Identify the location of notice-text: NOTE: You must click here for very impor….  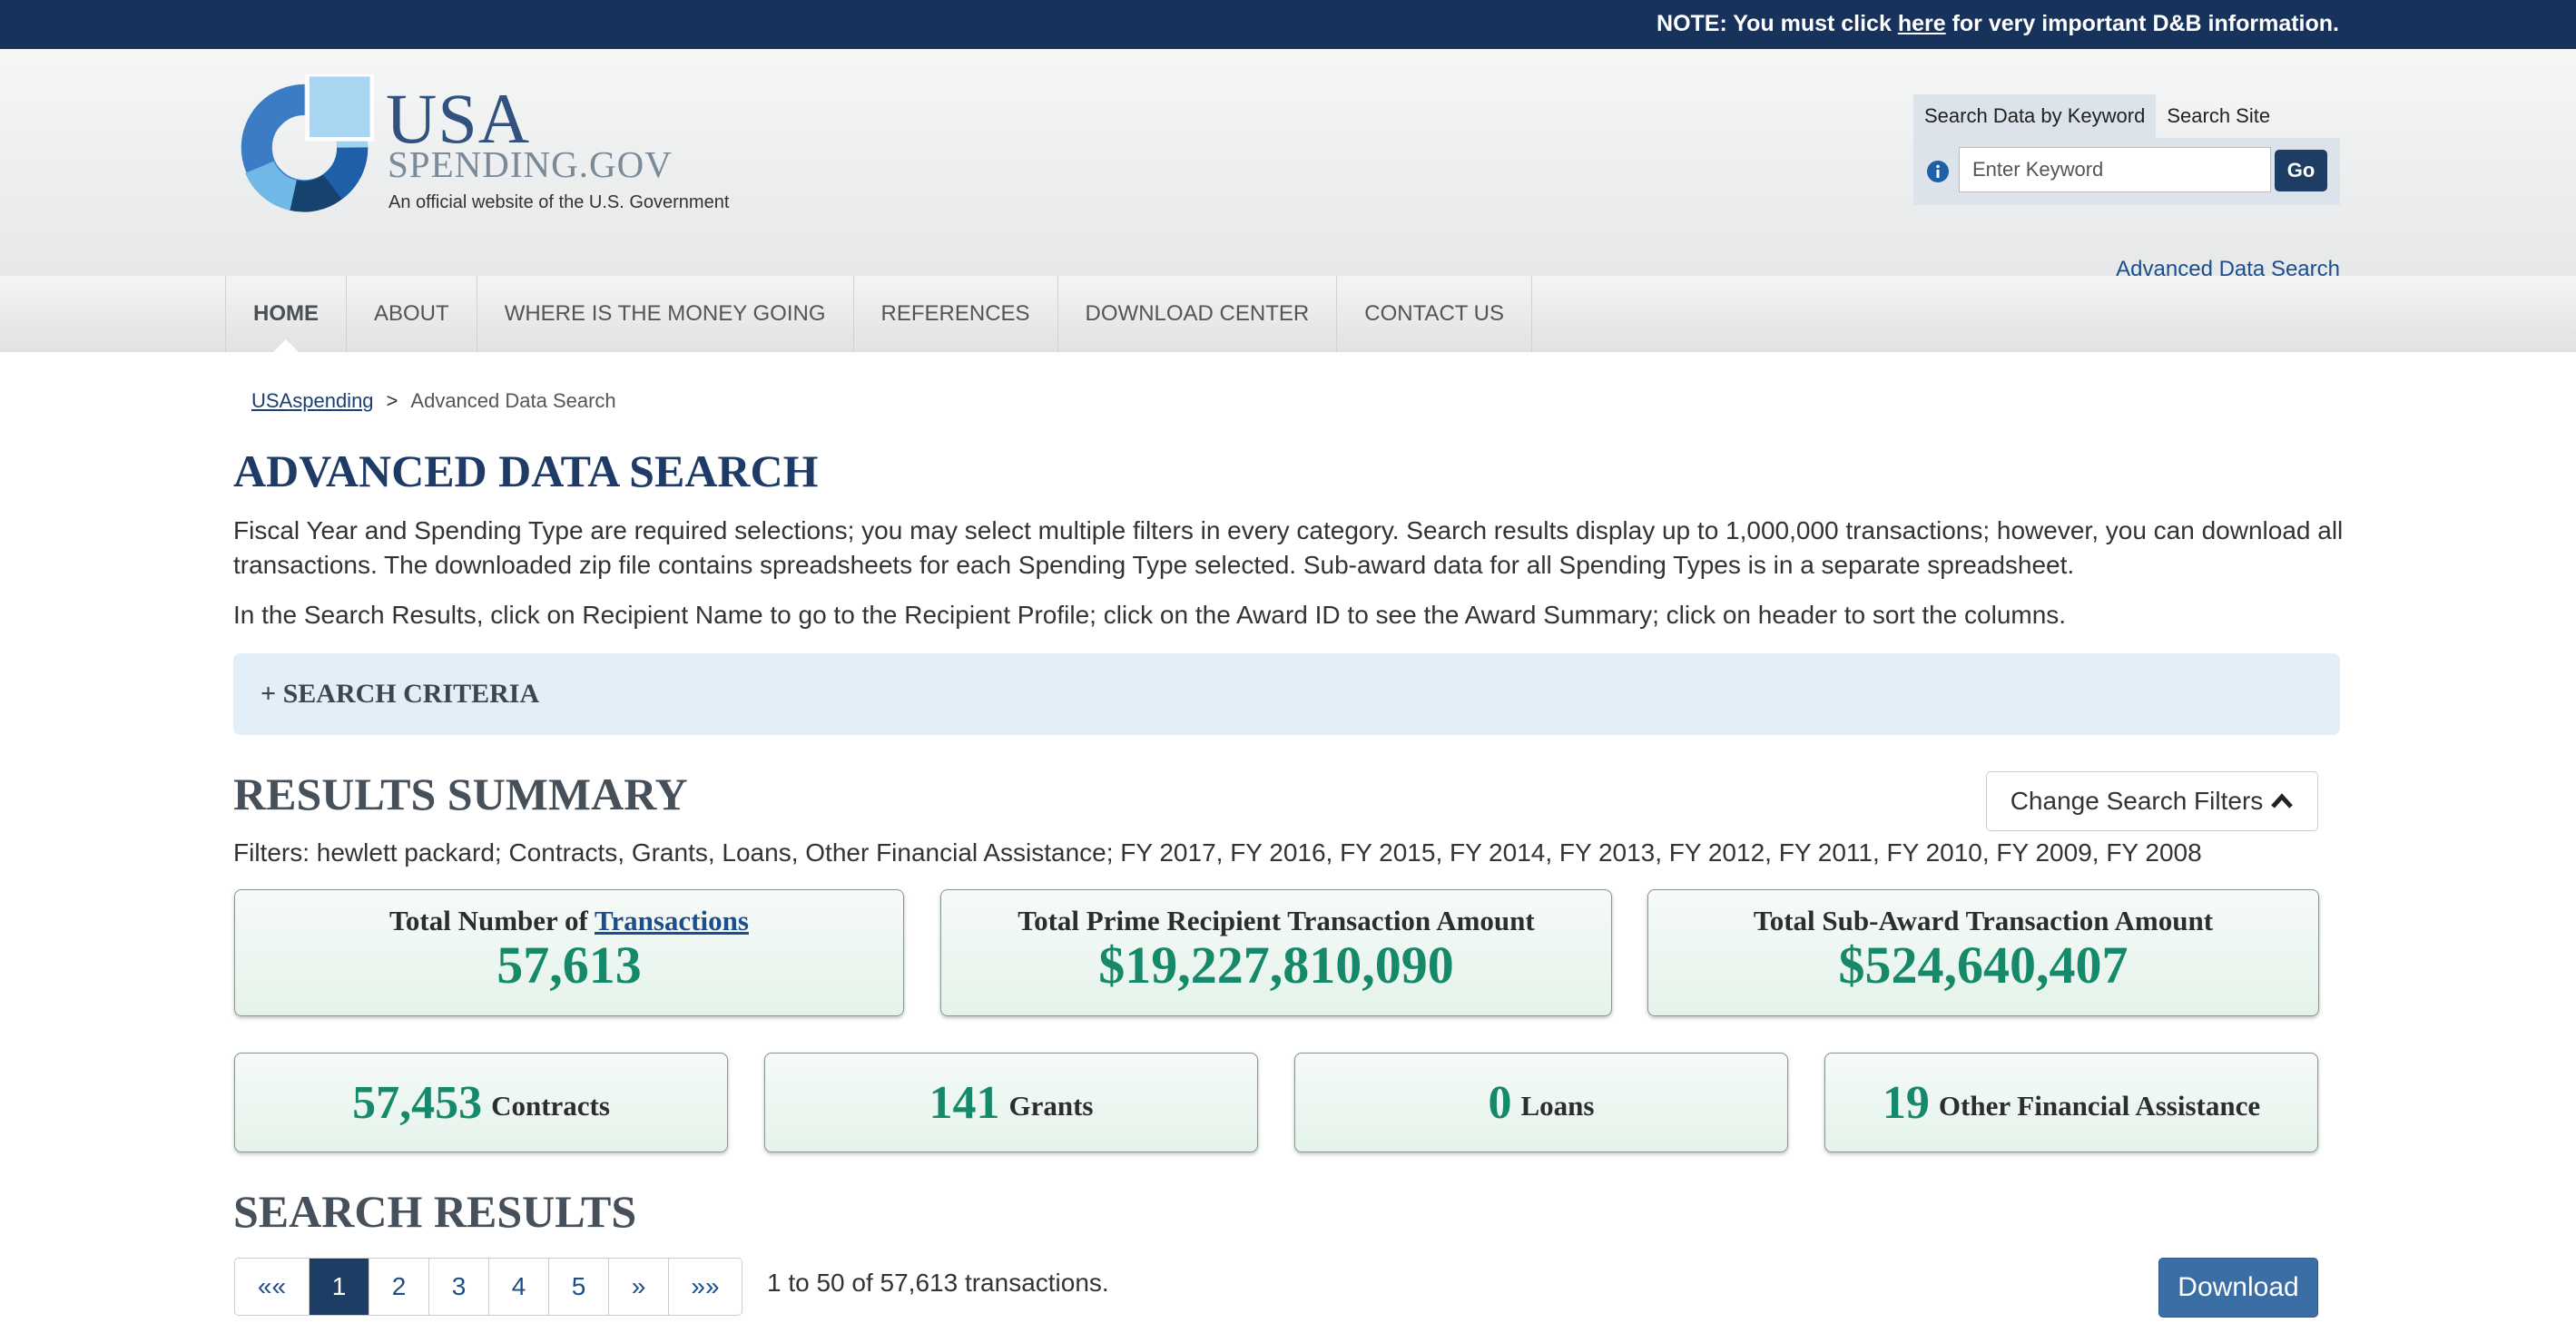
(1998, 24).